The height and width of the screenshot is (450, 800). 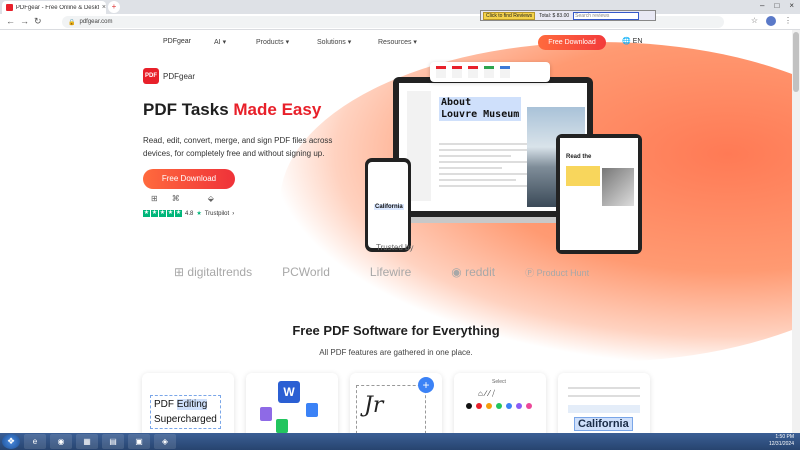 What do you see at coordinates (480, 109) in the screenshot?
I see `laptop-heading: About Louvre Museum` at bounding box center [480, 109].